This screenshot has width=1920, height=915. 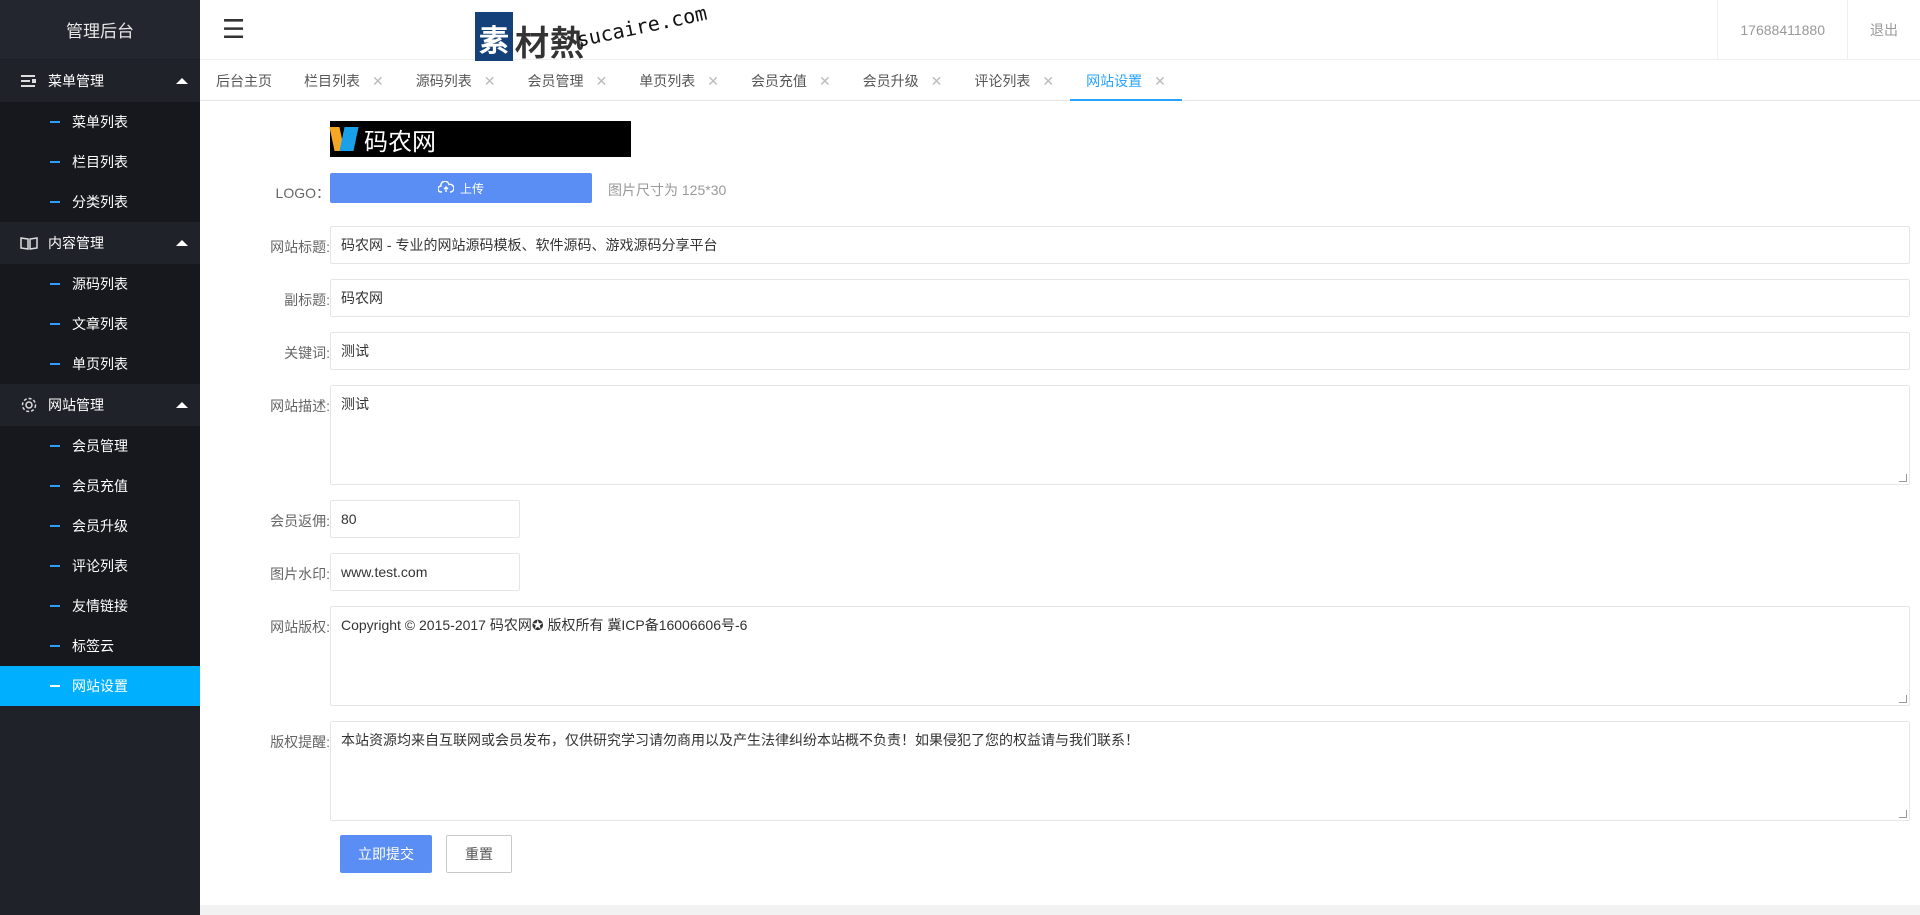 I want to click on rebate-input: 80, so click(x=425, y=519).